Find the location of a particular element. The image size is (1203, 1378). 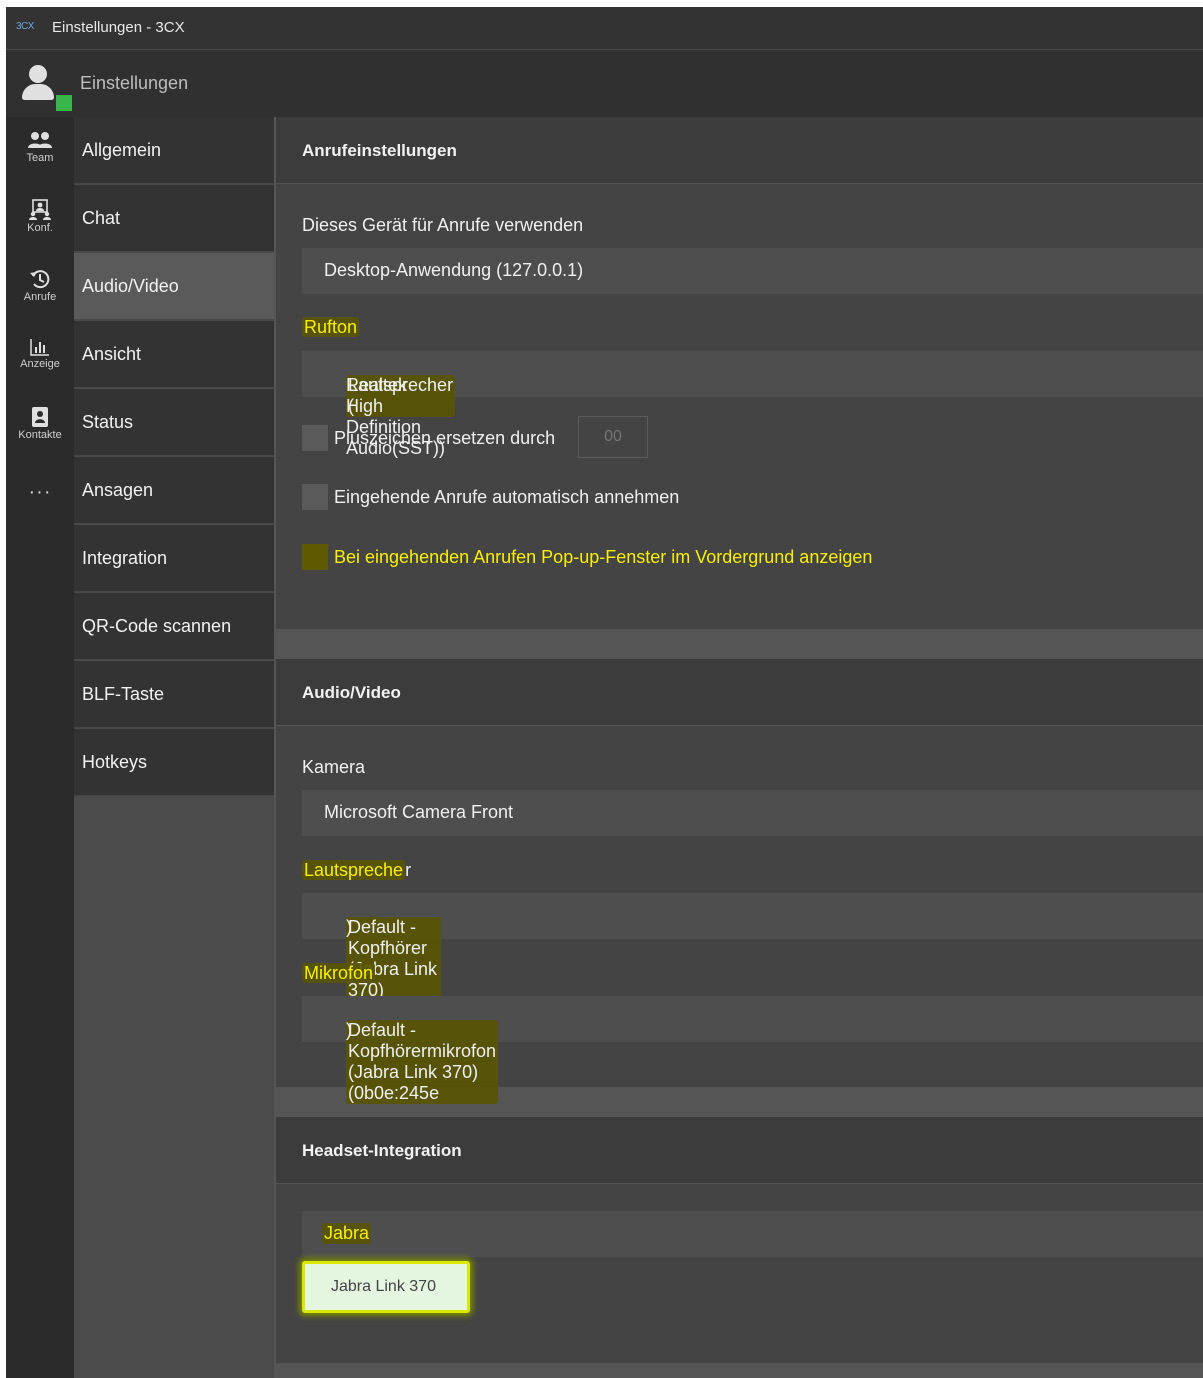

rail-item-conference: Konf. is located at coordinates (40, 229).